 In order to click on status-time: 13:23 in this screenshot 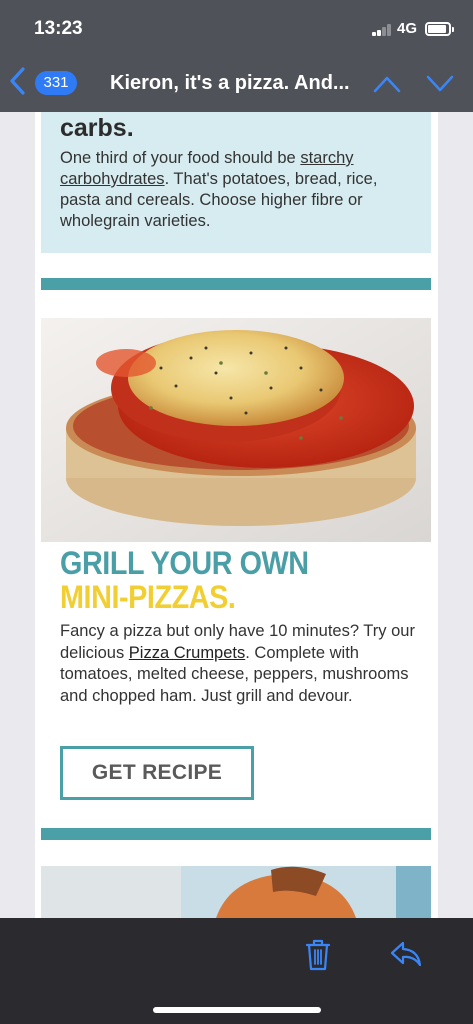, I will do `click(58, 28)`.